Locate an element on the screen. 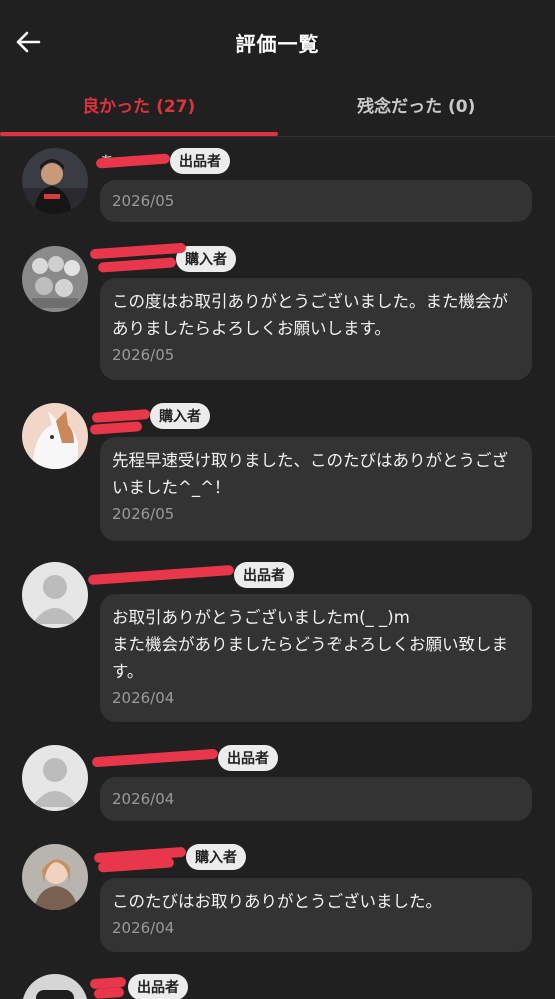 The width and height of the screenshot is (555, 999). review-comment: このたびはお取りありがとうございました。 is located at coordinates (277, 901).